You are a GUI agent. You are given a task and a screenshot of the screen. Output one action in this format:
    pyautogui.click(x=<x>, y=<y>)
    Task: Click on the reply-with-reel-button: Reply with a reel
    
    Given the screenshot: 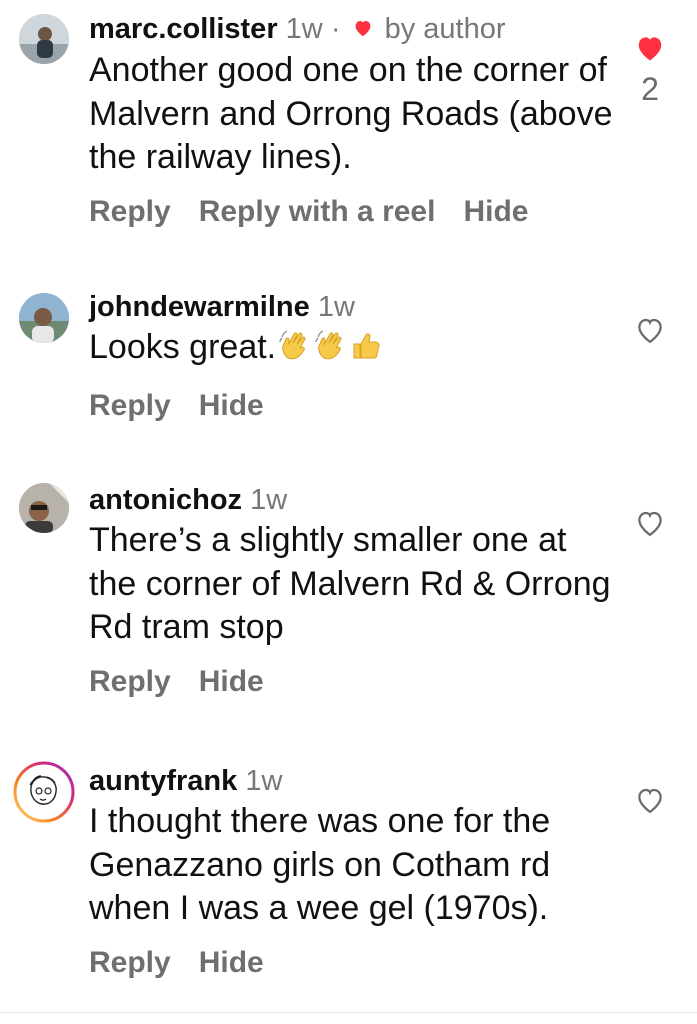 What is the action you would take?
    pyautogui.click(x=317, y=211)
    